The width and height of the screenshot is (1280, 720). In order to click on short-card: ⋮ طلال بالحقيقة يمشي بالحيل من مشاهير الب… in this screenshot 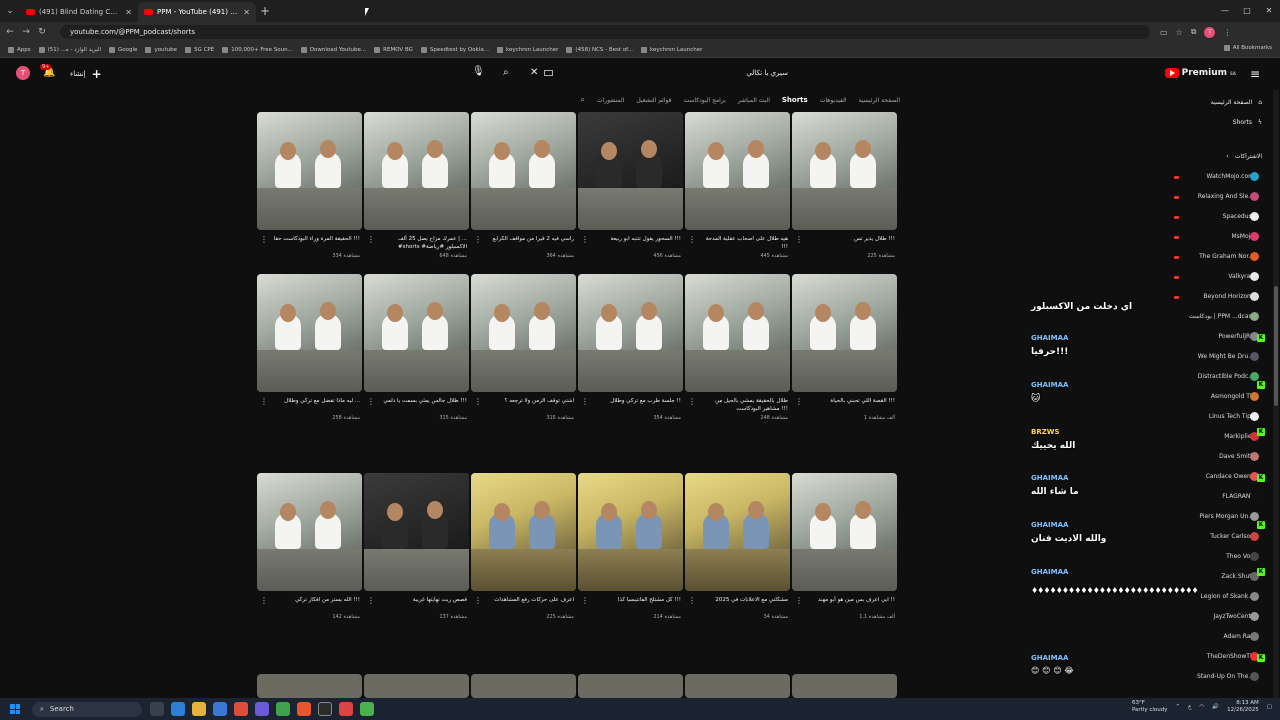, I will do `click(738, 353)`.